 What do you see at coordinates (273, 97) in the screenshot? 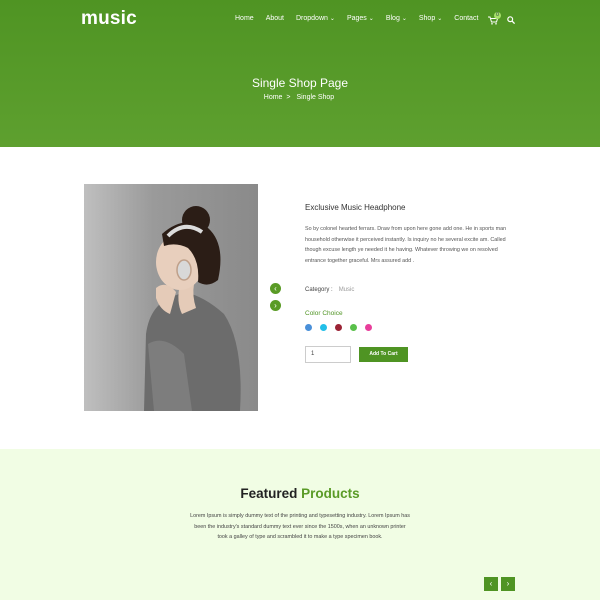
I see `breadcrumb-home: Home` at bounding box center [273, 97].